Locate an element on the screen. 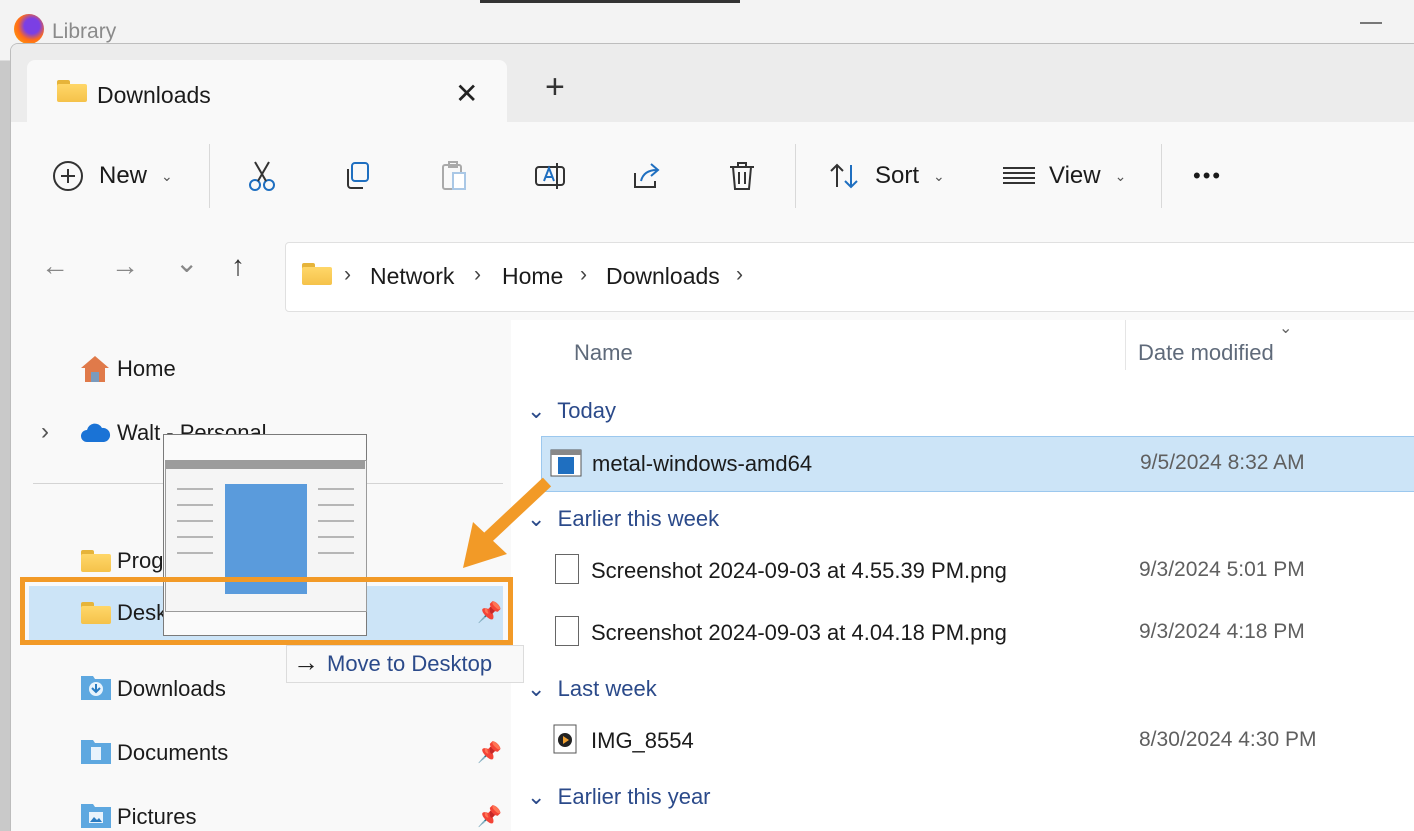 This screenshot has height=831, width=1414. back-button: ← is located at coordinates (55, 266).